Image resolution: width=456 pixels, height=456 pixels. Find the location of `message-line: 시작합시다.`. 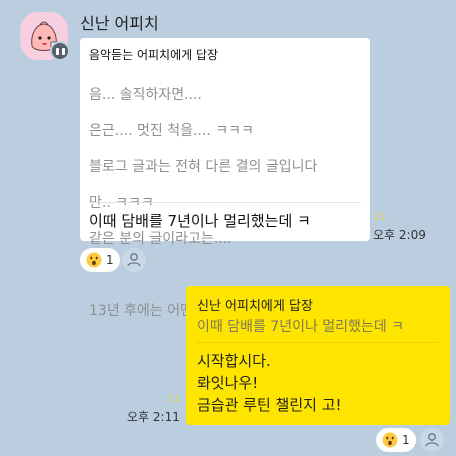

message-line: 시작합시다. is located at coordinates (234, 361).